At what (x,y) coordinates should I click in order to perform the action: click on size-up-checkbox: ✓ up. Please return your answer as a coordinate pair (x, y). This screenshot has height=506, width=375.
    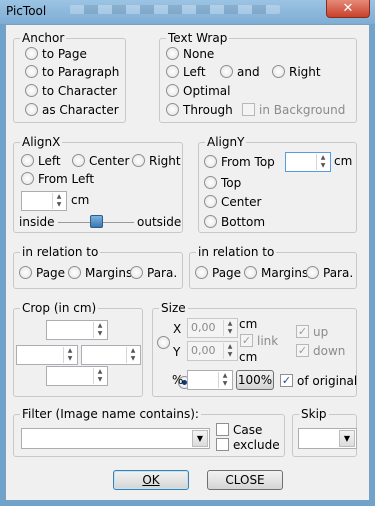
    Looking at the image, I should click on (312, 332).